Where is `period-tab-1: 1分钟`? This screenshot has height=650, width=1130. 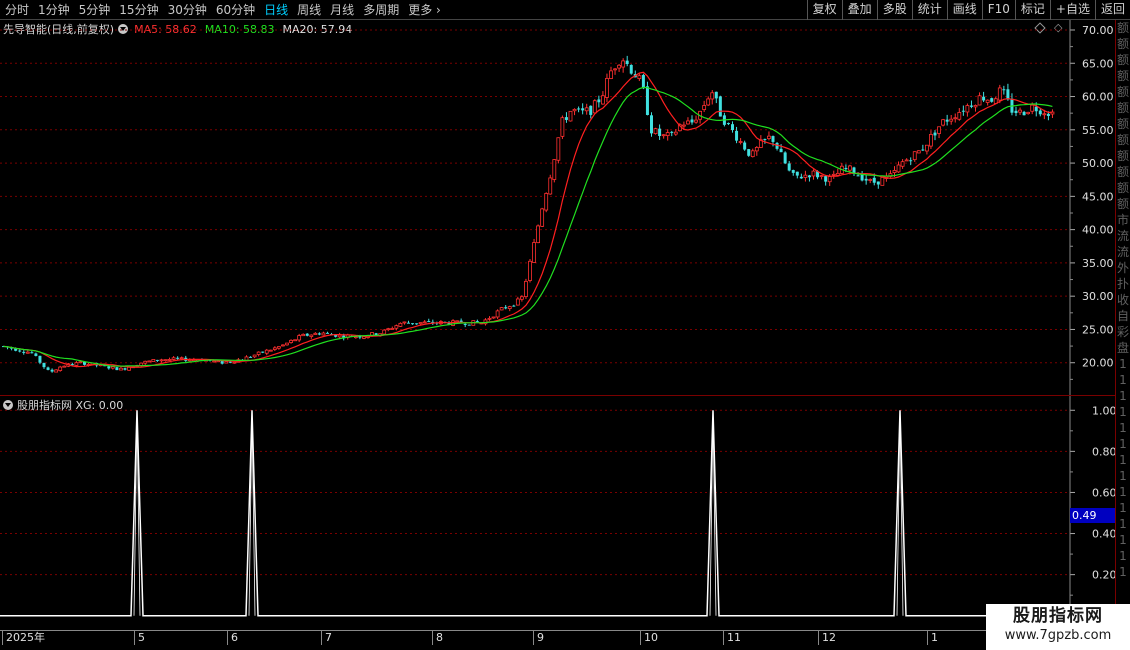 period-tab-1: 1分钟 is located at coordinates (54, 10).